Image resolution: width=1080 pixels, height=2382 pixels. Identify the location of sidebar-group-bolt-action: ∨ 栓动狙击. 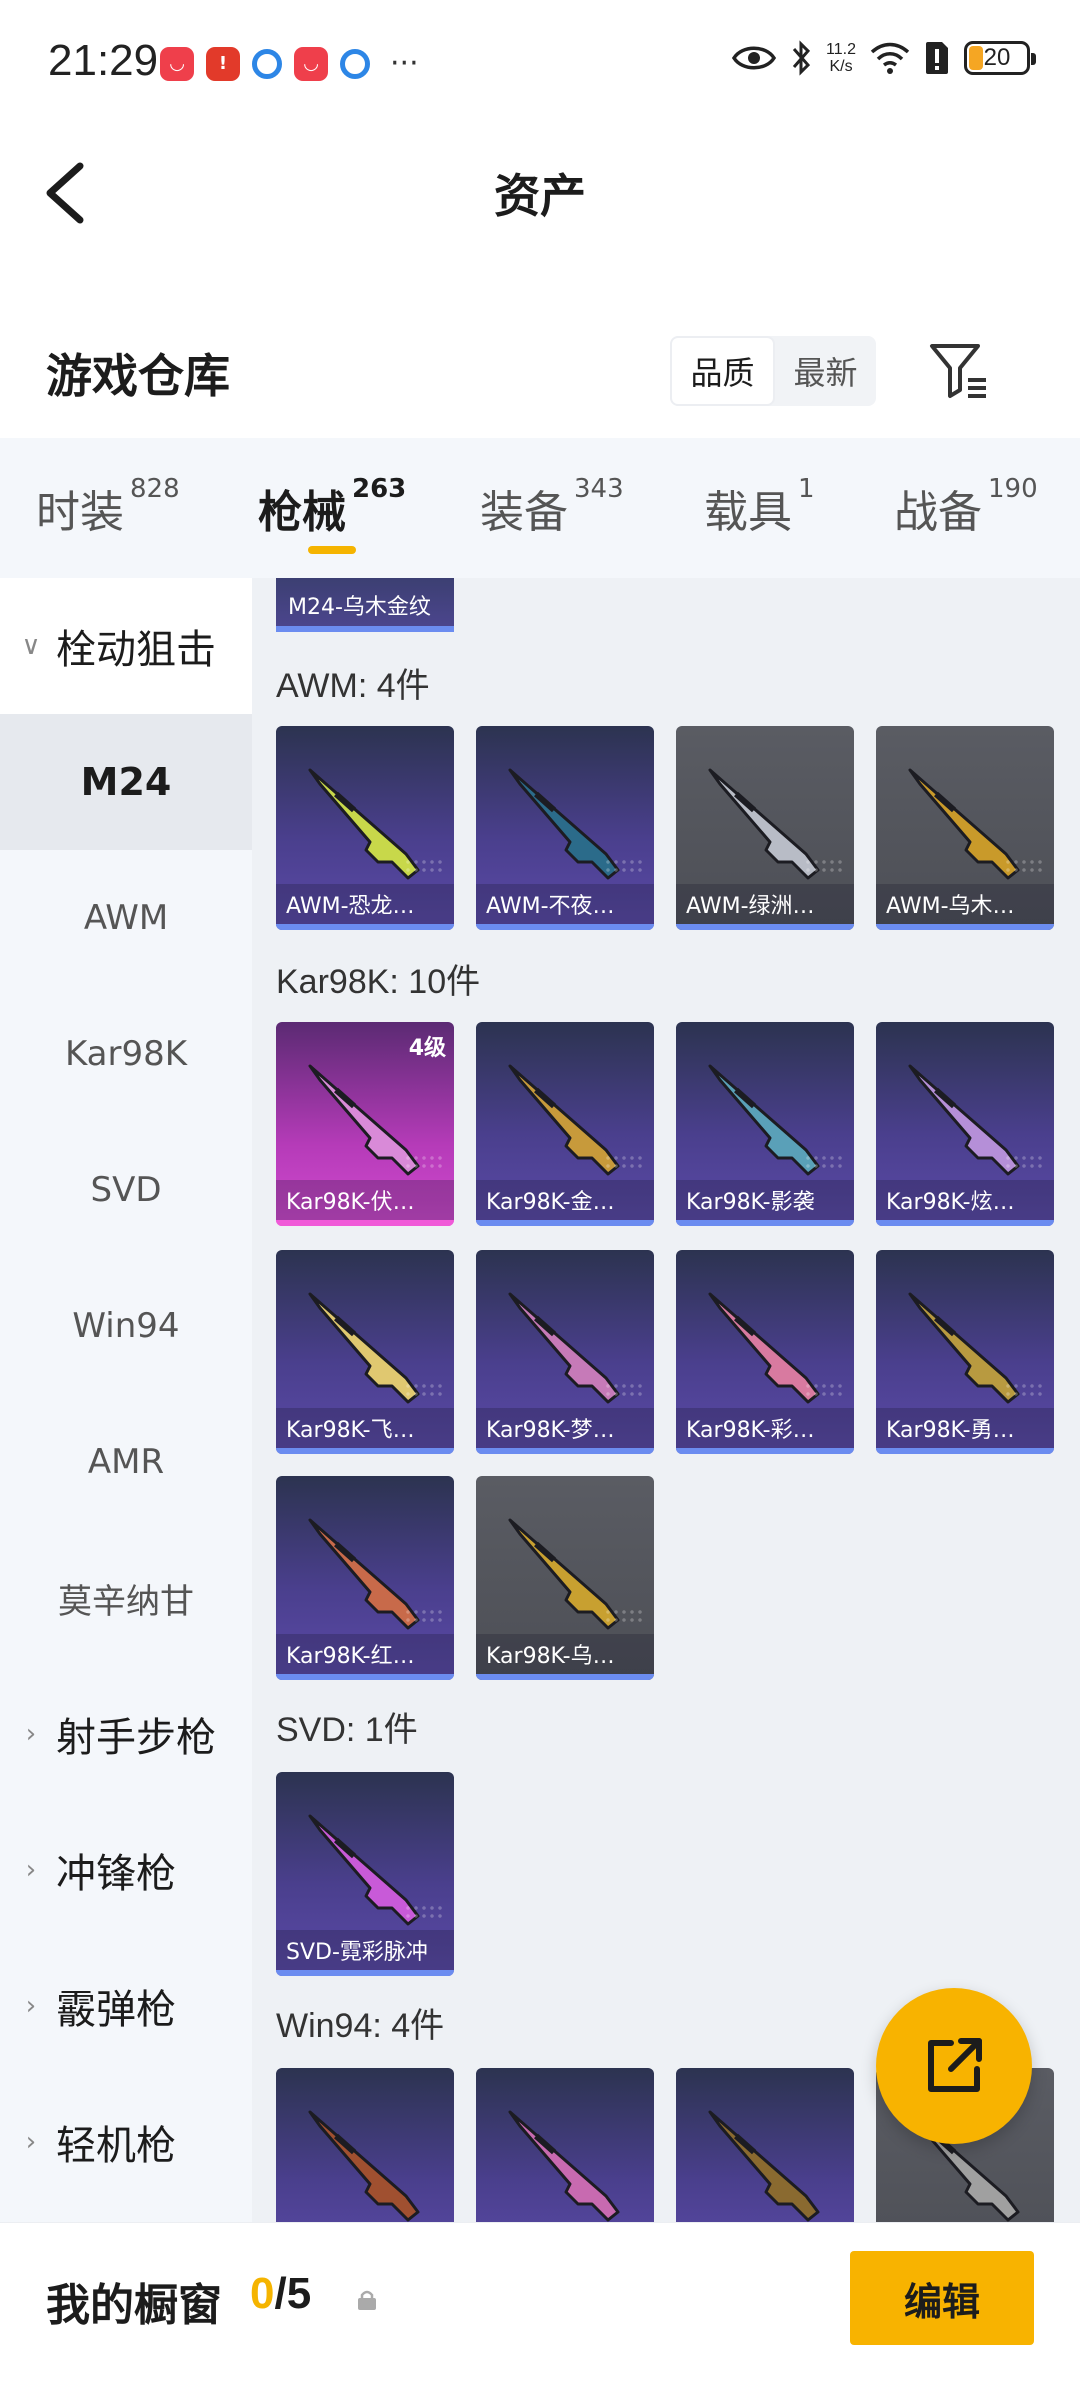
(126, 646).